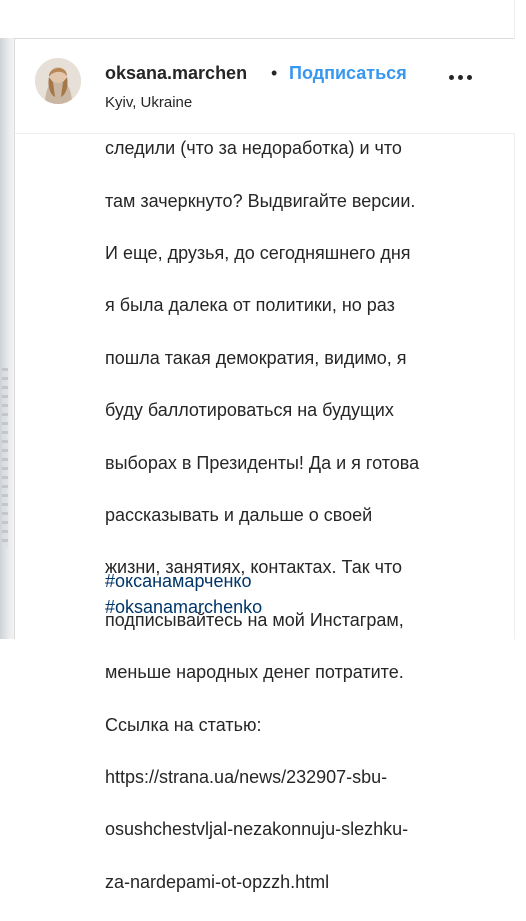  What do you see at coordinates (183, 581) in the screenshot?
I see `hashtag-link: #оксанамарченко` at bounding box center [183, 581].